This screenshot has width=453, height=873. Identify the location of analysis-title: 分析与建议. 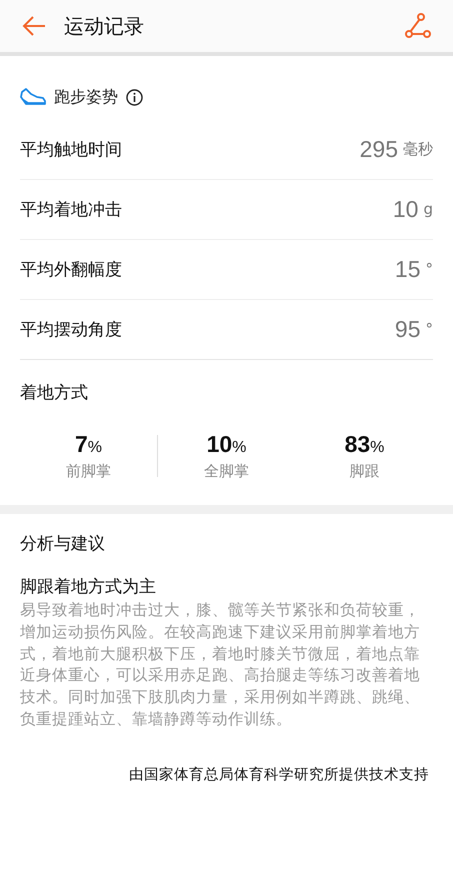
(63, 544).